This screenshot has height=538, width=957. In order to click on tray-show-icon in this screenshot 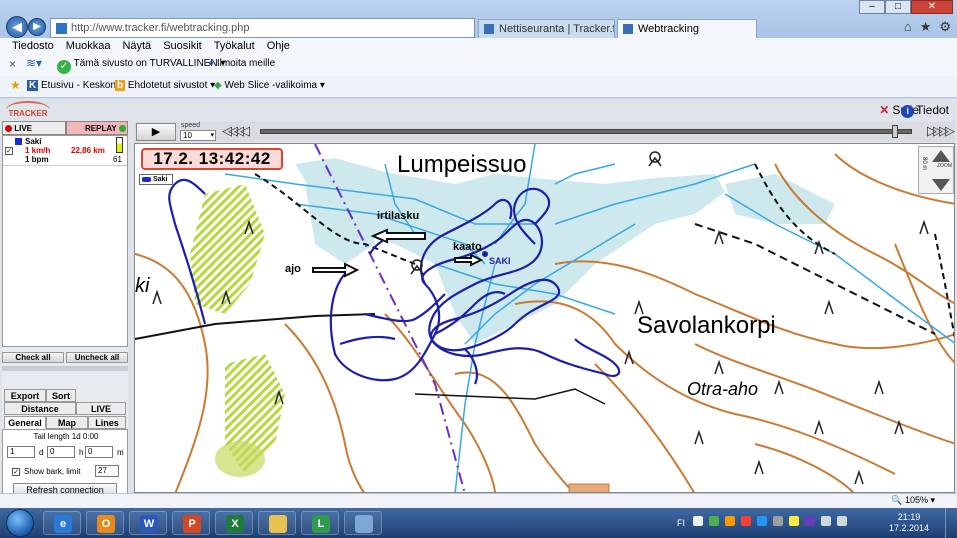, I will do `click(698, 521)`.